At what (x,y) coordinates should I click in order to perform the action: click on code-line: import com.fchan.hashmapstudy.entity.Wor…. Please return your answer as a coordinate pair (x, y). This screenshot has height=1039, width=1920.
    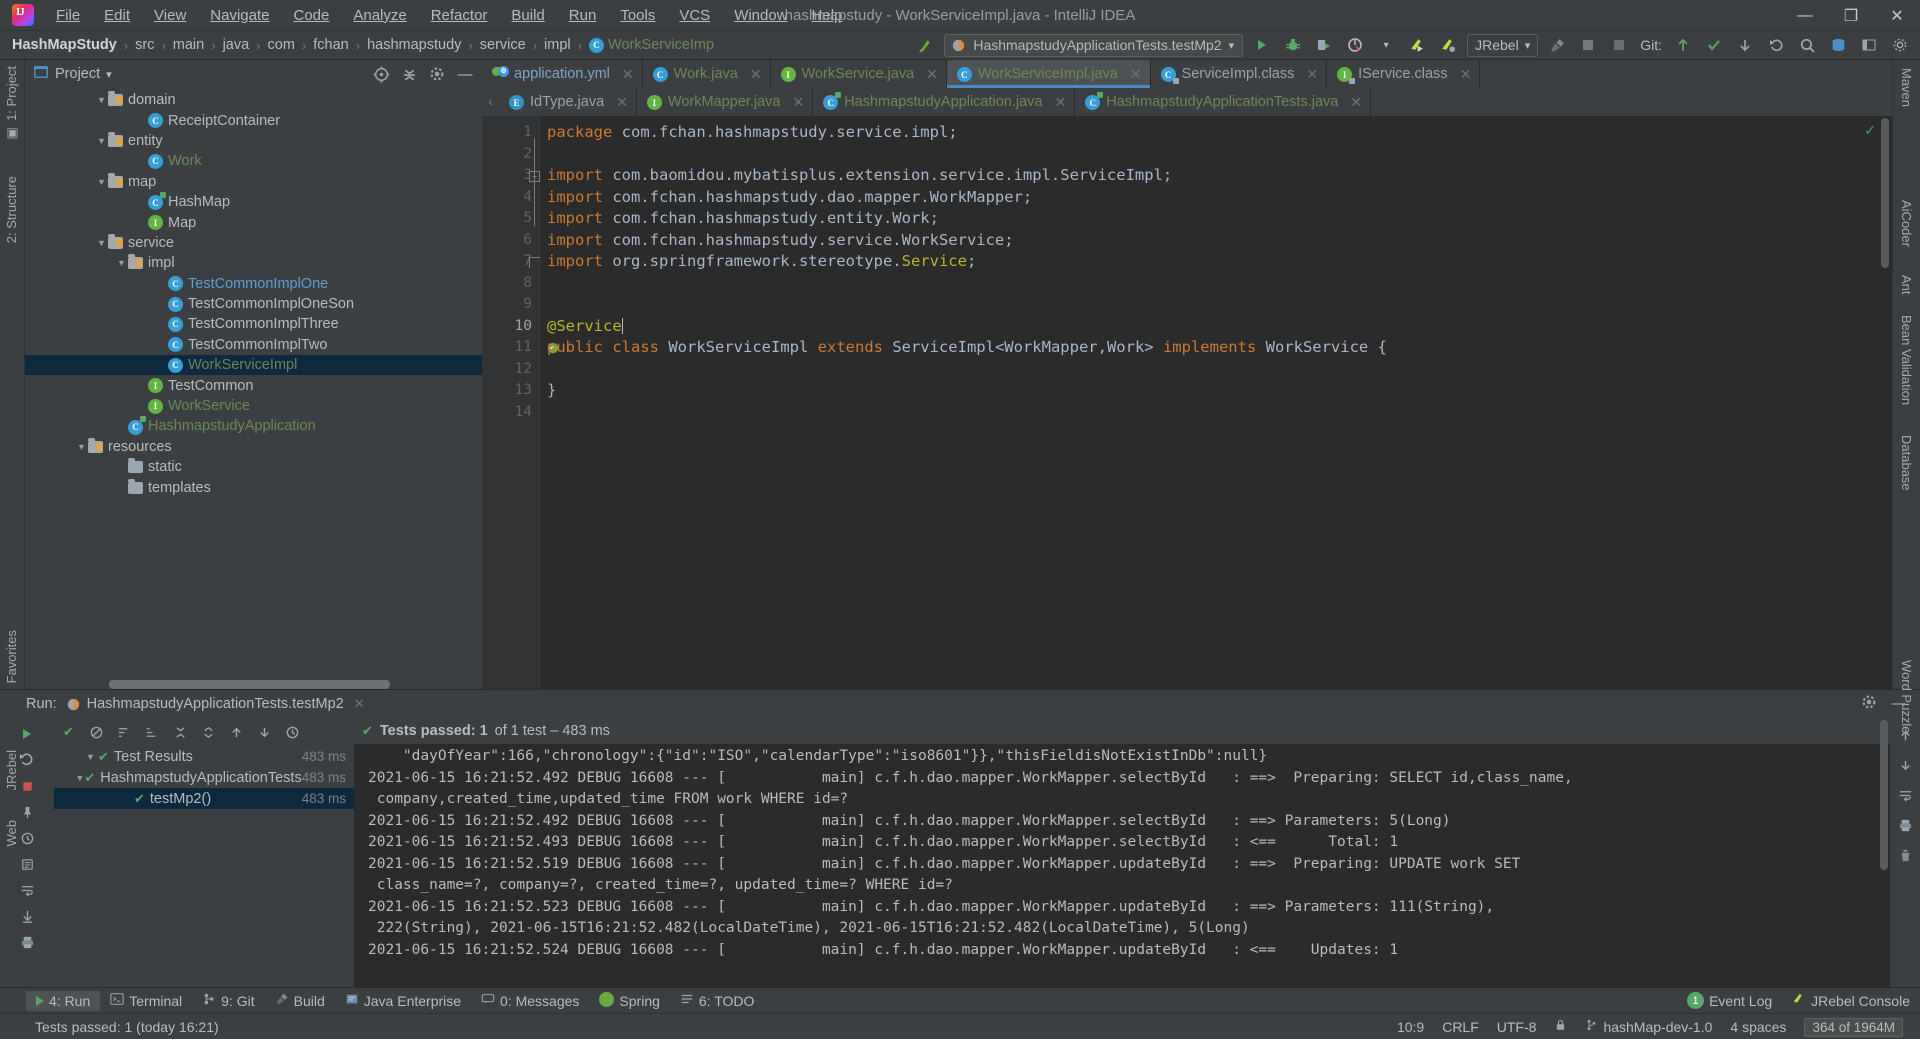
    Looking at the image, I should click on (1216, 219).